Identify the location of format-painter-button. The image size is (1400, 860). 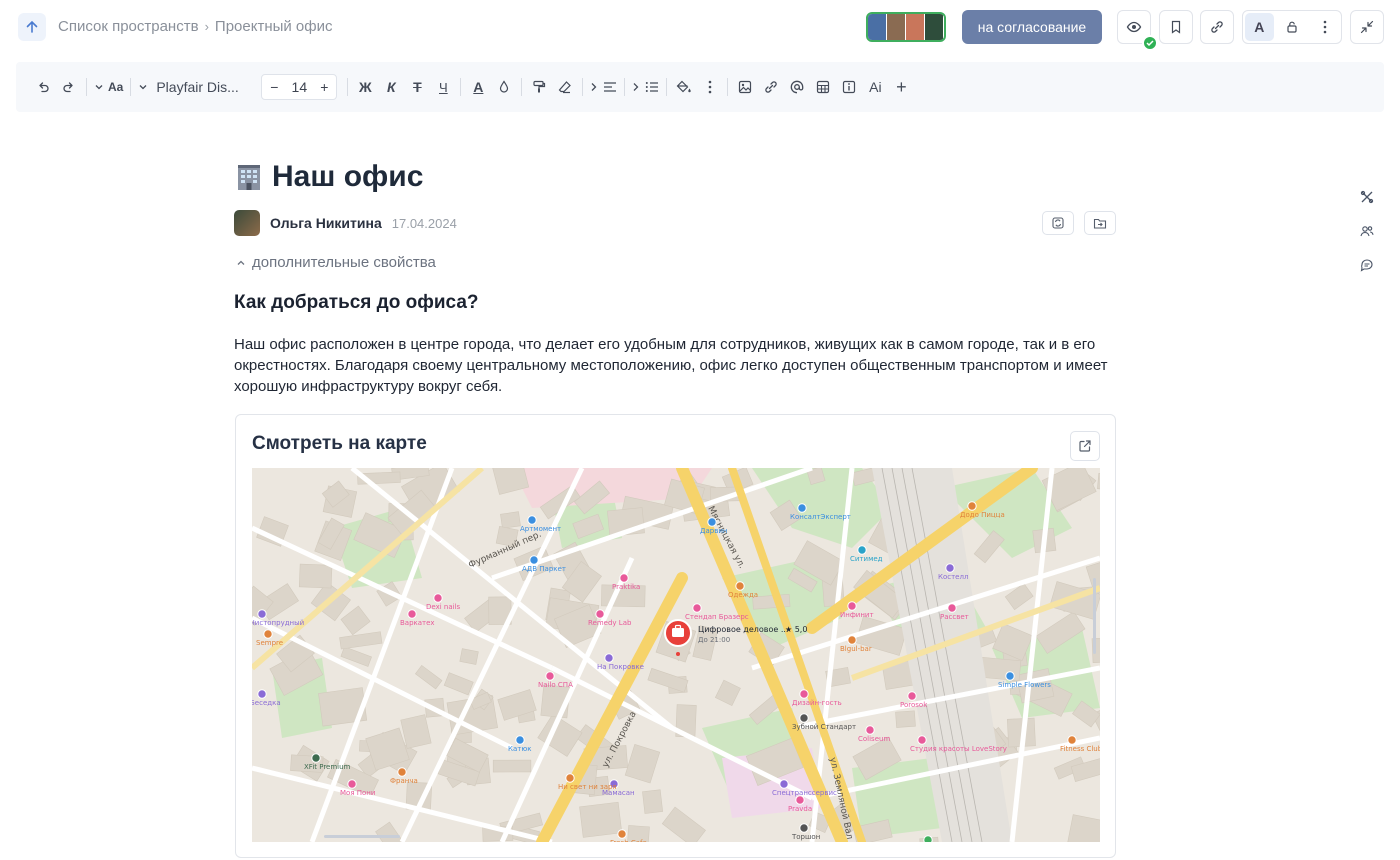
(539, 87).